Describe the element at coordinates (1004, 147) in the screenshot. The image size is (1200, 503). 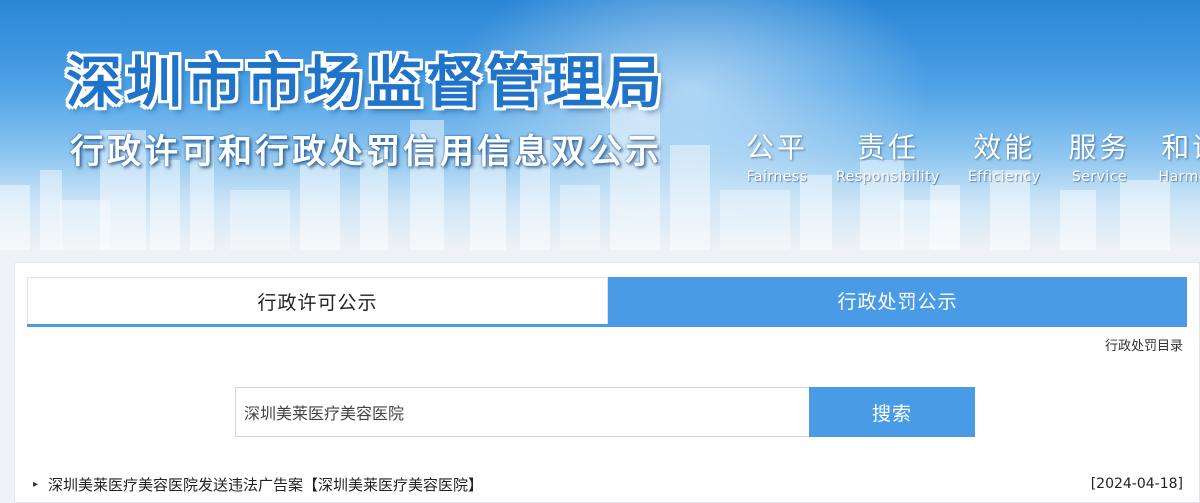
I see `value-cn: 效能` at that location.